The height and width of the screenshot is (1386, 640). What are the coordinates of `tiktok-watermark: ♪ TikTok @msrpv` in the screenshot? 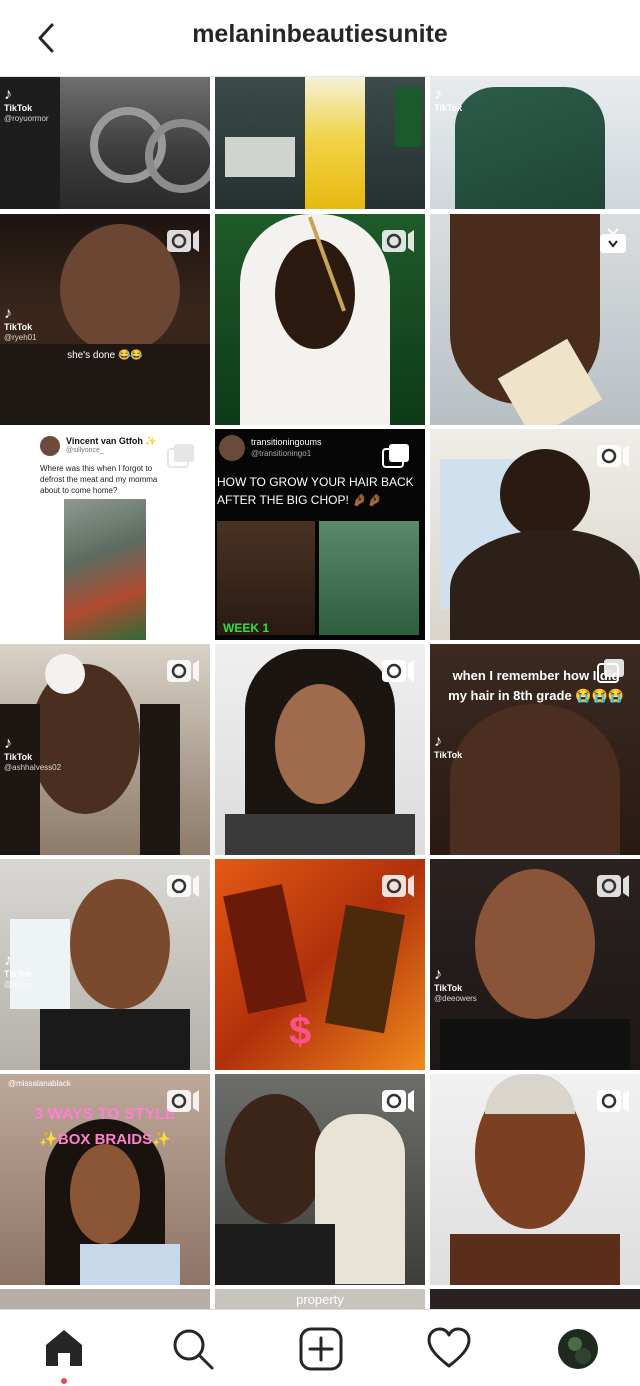 It's located at (19, 971).